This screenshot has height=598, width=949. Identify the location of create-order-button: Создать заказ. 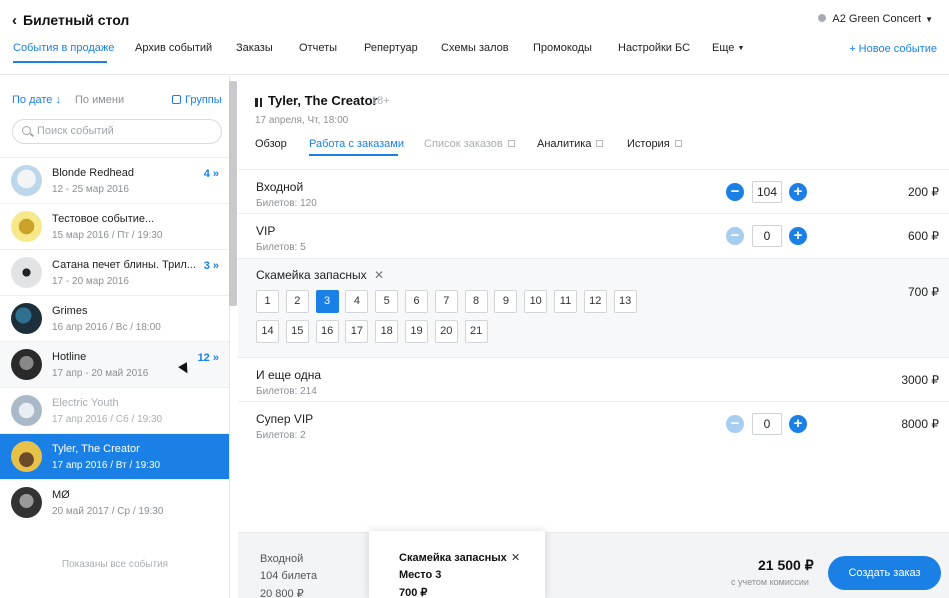
(884, 573).